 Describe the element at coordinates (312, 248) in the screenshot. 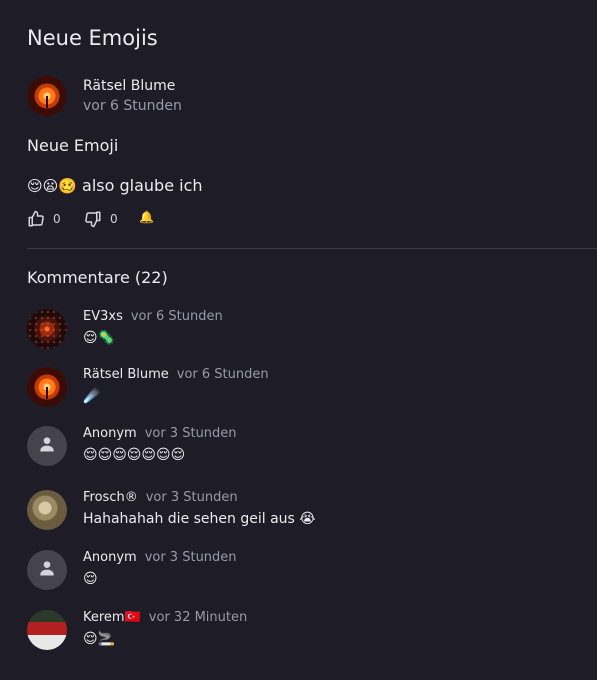

I see `section-divider` at that location.